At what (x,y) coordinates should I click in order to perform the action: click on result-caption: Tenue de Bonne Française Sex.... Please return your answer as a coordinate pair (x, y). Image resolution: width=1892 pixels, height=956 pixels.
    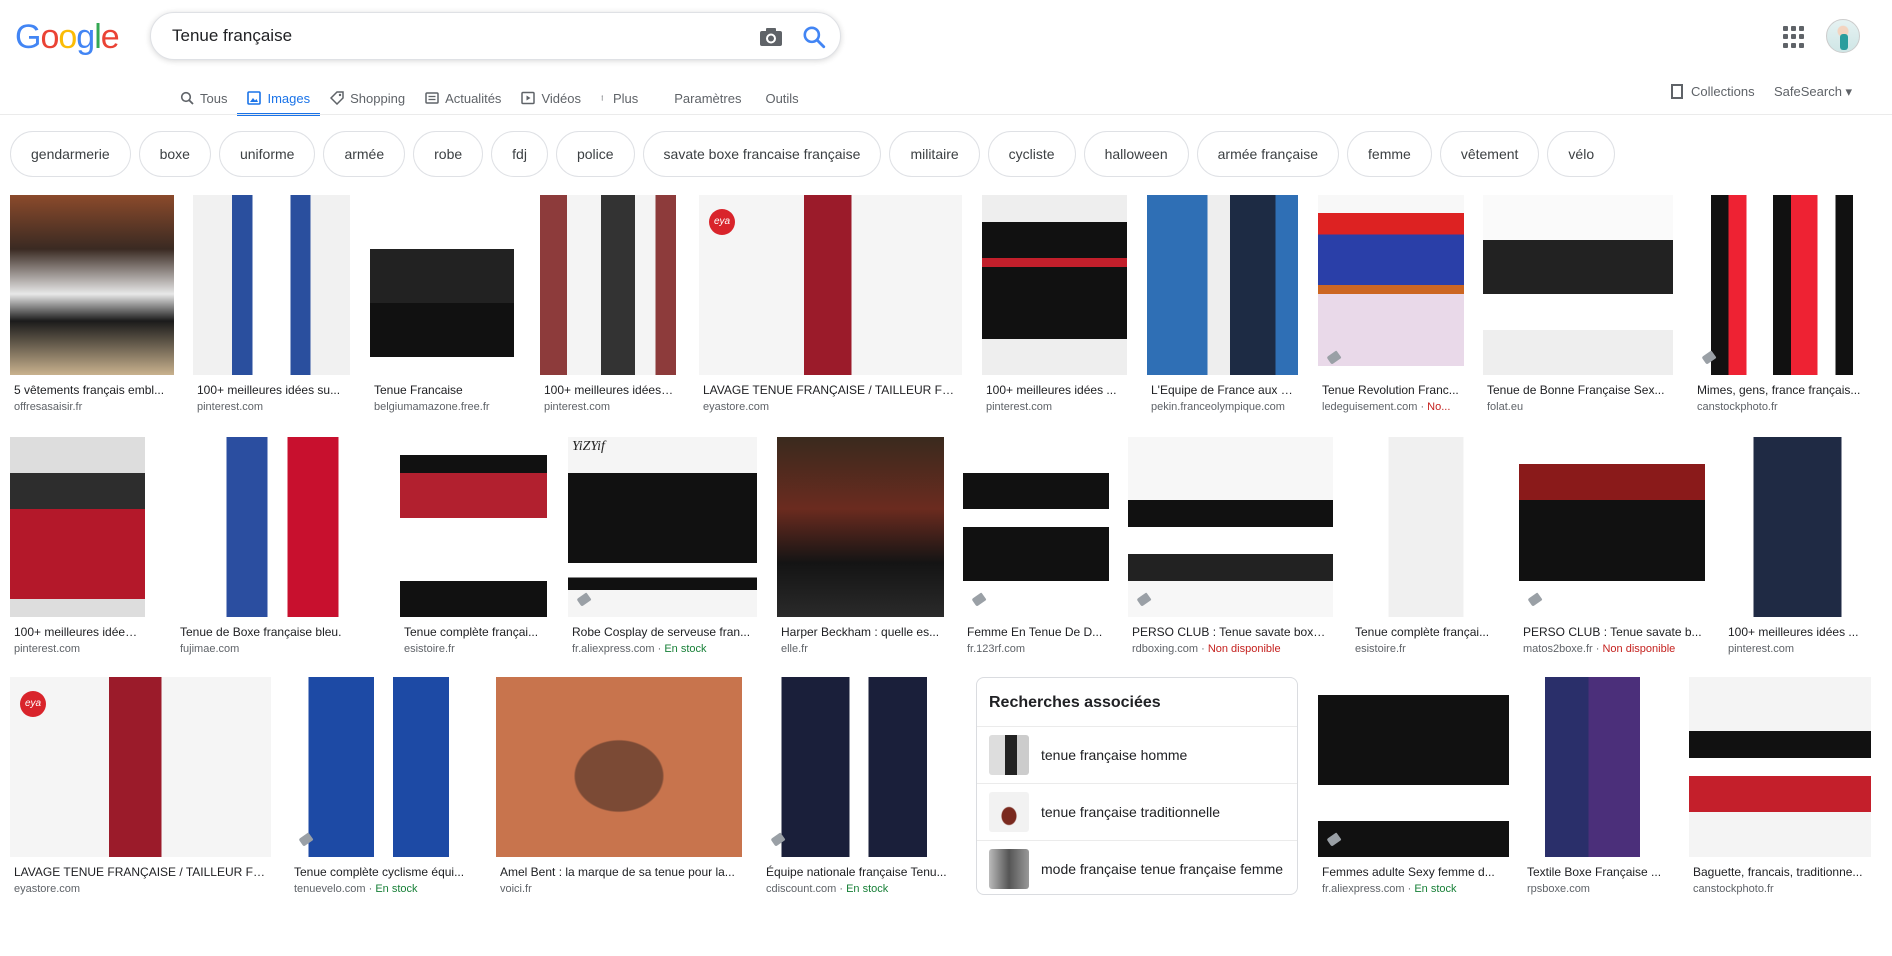
    Looking at the image, I should click on (1579, 390).